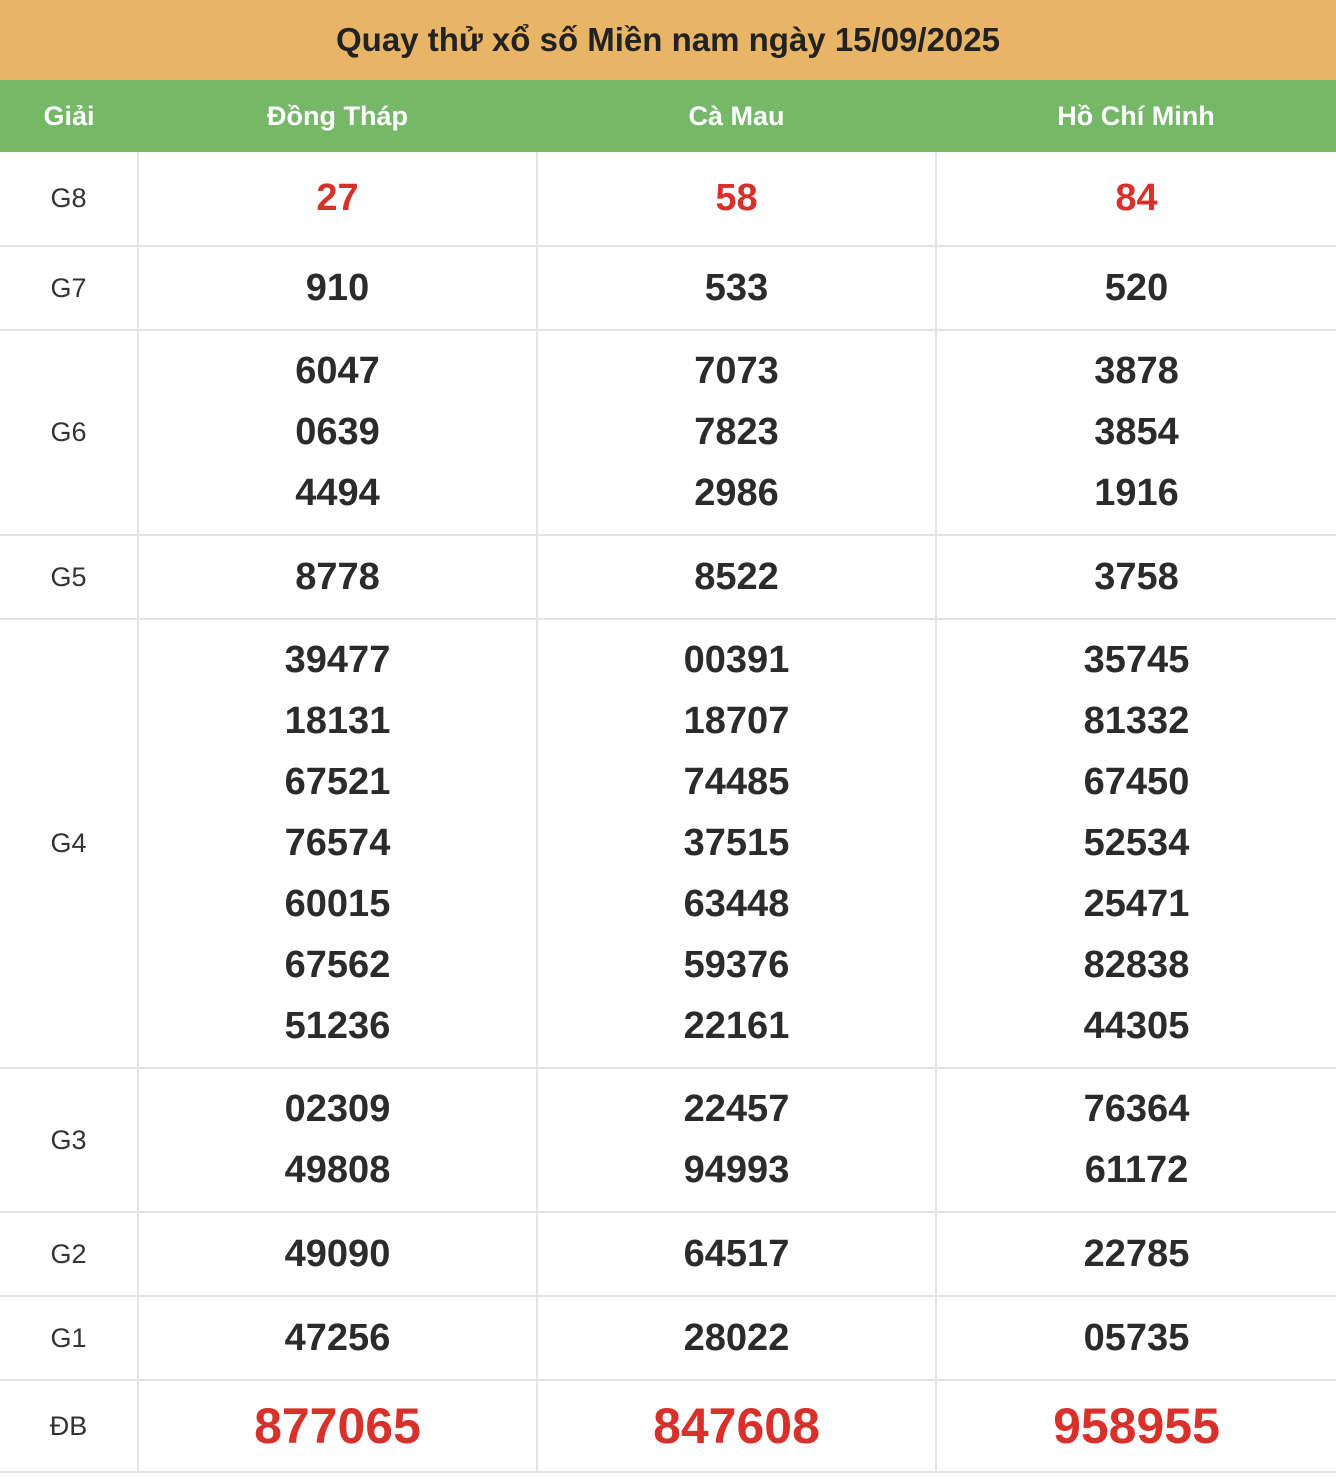 This screenshot has height=1480, width=1336. Describe the element at coordinates (736, 1026) in the screenshot. I see `result-number: 22161` at that location.